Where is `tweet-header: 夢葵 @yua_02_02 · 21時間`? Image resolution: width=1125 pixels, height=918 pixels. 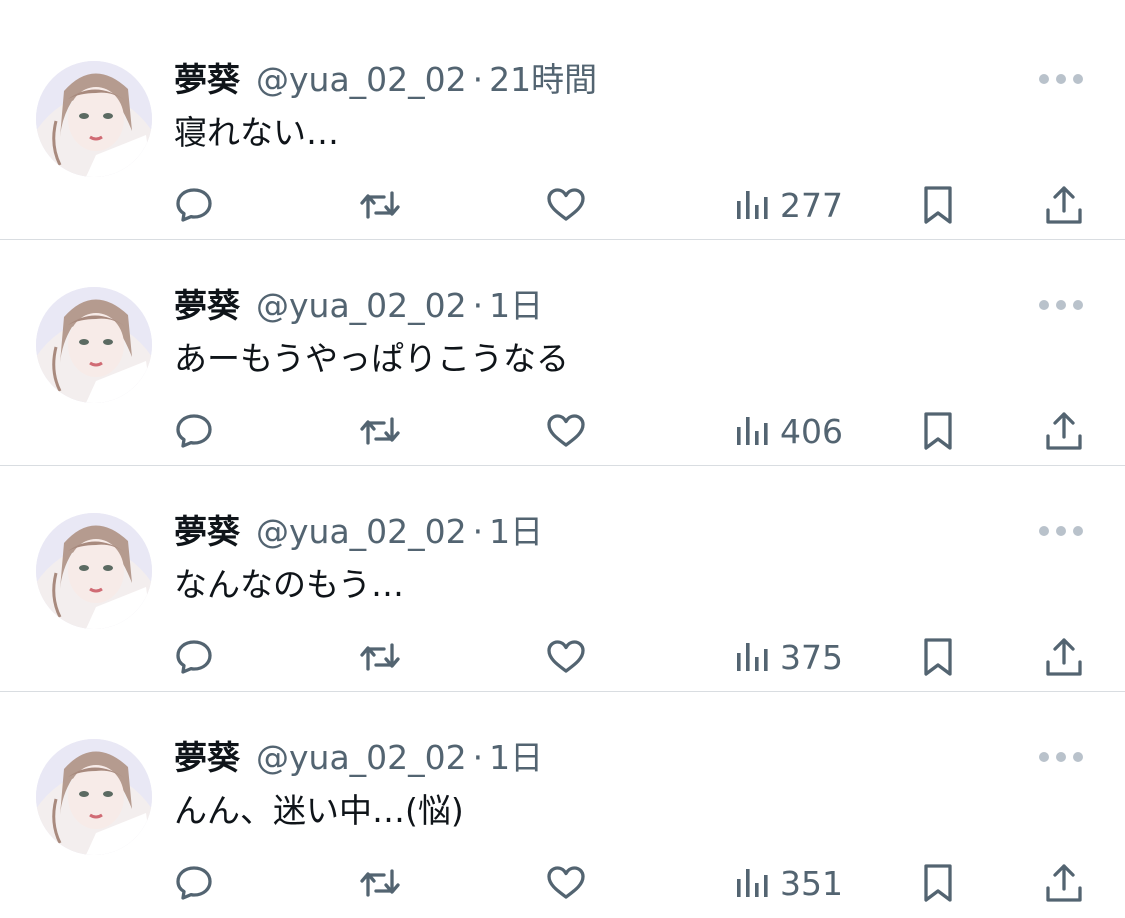
tweet-header: 夢葵 @yua_02_02 · 21時間 is located at coordinates (385, 80).